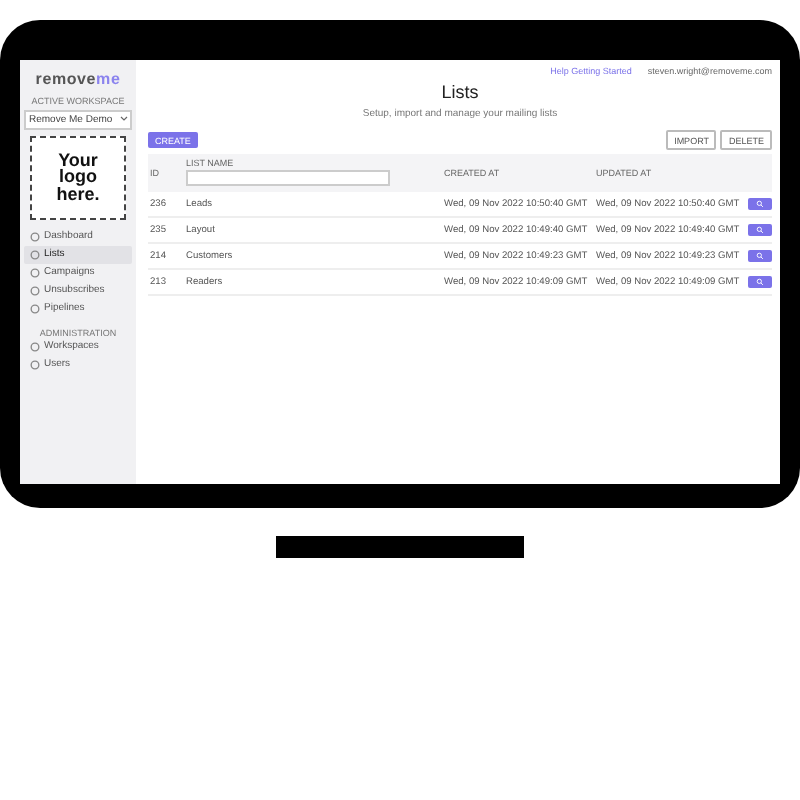  I want to click on page-title: Lists, so click(460, 92).